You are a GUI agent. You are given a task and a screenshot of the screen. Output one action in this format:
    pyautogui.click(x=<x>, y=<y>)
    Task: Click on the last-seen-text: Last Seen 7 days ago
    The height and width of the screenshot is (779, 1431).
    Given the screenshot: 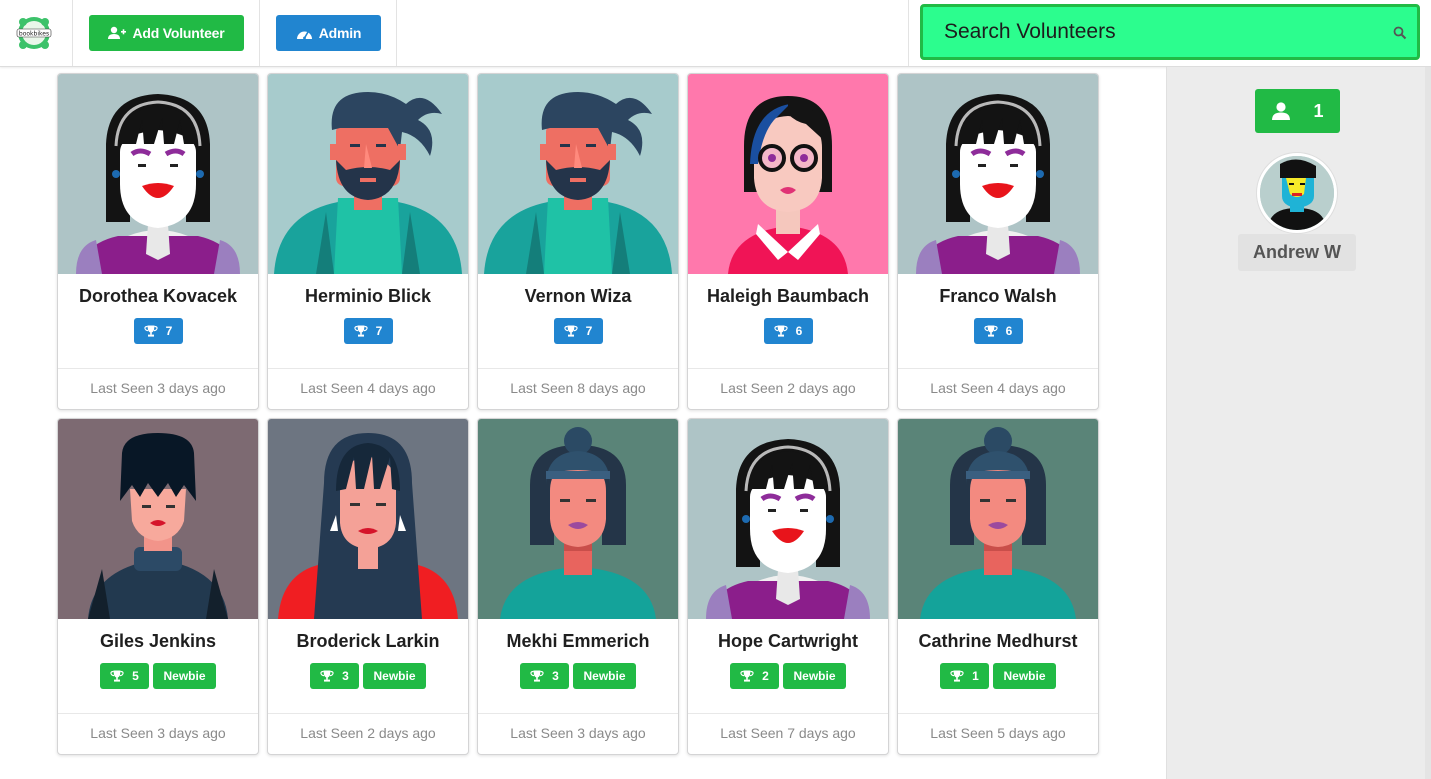 What is the action you would take?
    pyautogui.click(x=788, y=733)
    